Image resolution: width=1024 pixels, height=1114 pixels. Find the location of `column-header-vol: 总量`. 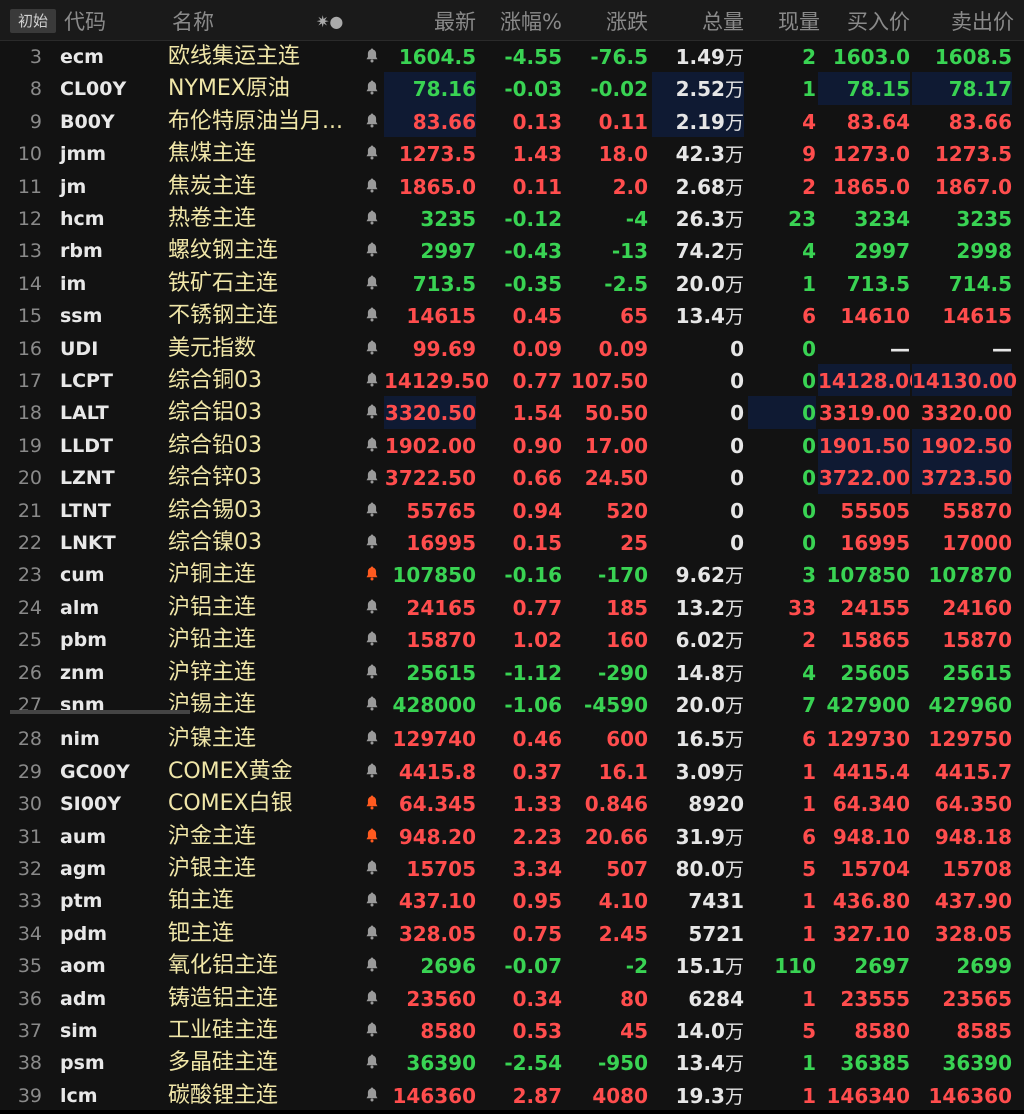

column-header-vol: 总量 is located at coordinates (698, 20).